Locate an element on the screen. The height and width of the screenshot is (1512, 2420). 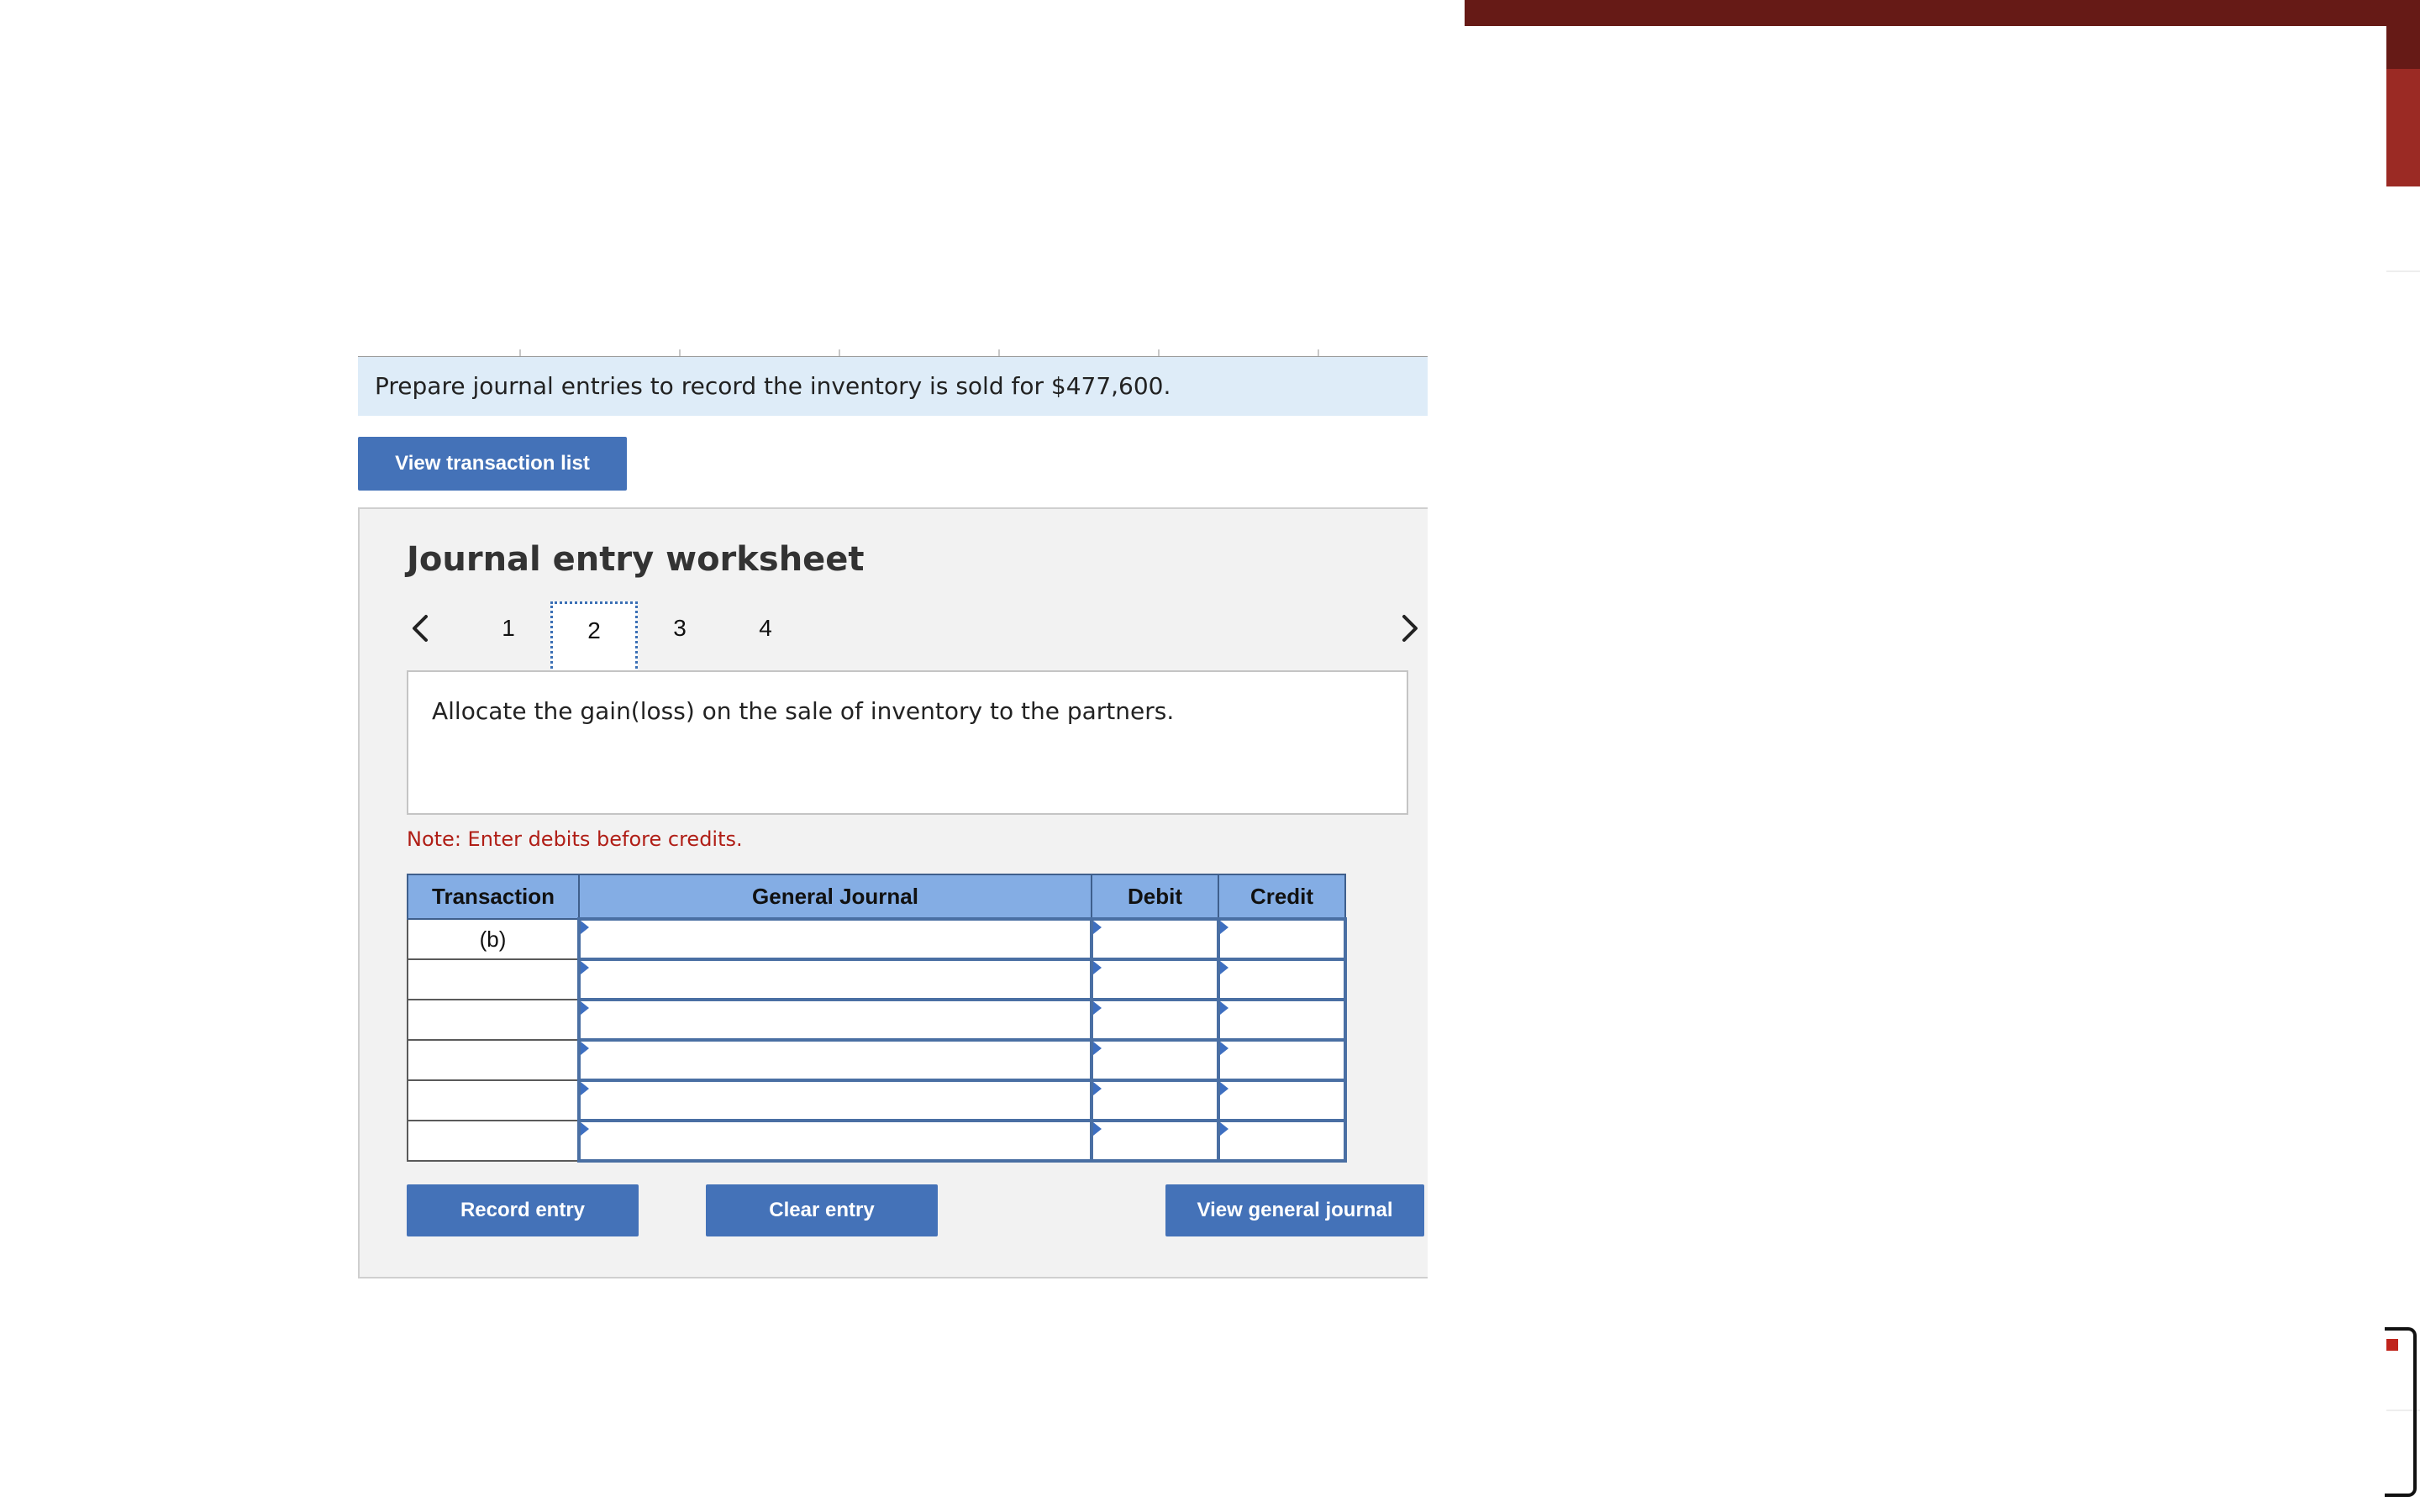
step-tab-3: 3 is located at coordinates (680, 628).